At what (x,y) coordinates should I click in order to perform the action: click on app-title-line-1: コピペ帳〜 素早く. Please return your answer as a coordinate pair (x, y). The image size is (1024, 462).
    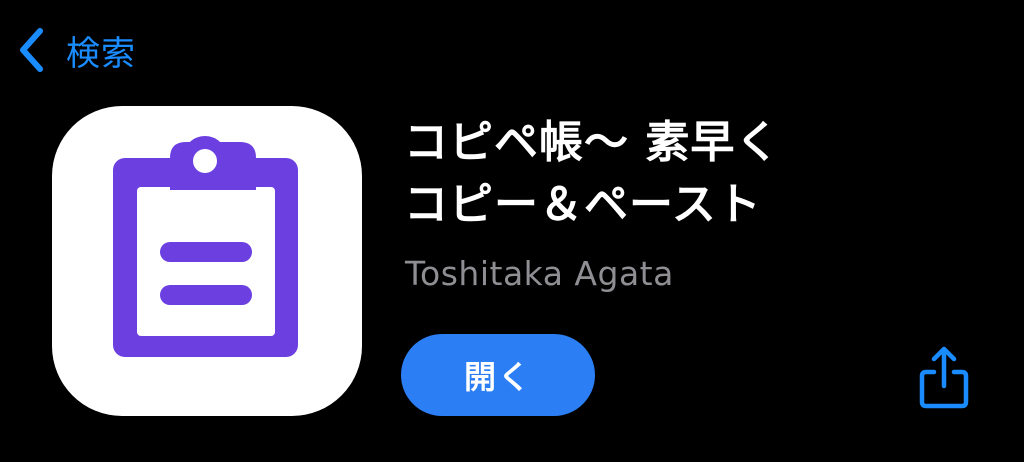
    Looking at the image, I should click on (592, 142).